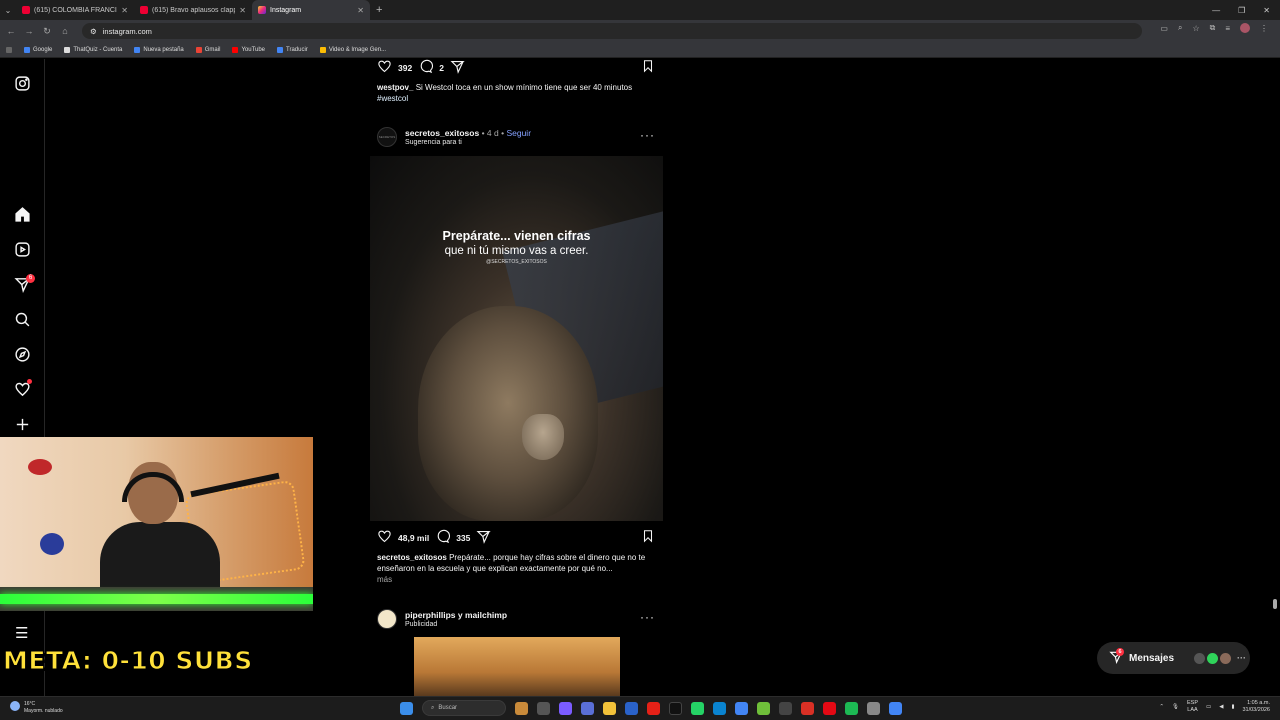 The image size is (1280, 720). What do you see at coordinates (1246, 10) in the screenshot?
I see `window-controls: — ❐ ✕` at bounding box center [1246, 10].